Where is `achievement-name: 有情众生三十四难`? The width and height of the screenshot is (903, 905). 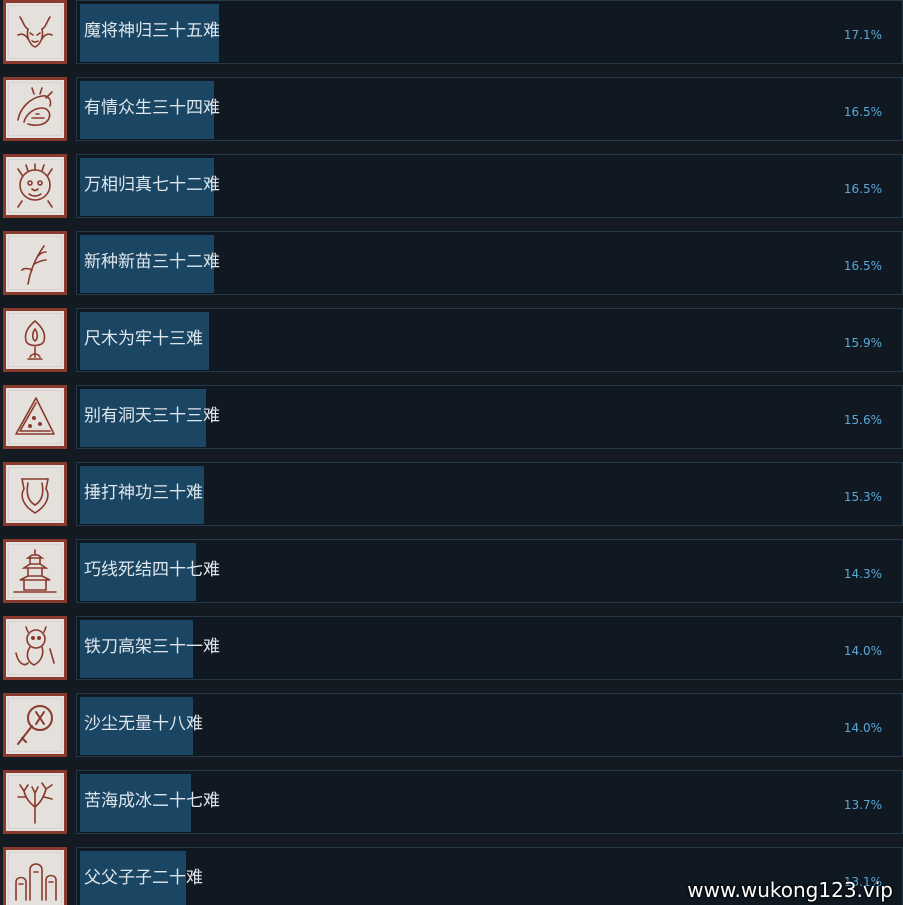
achievement-name: 有情众生三十四难 is located at coordinates (152, 108).